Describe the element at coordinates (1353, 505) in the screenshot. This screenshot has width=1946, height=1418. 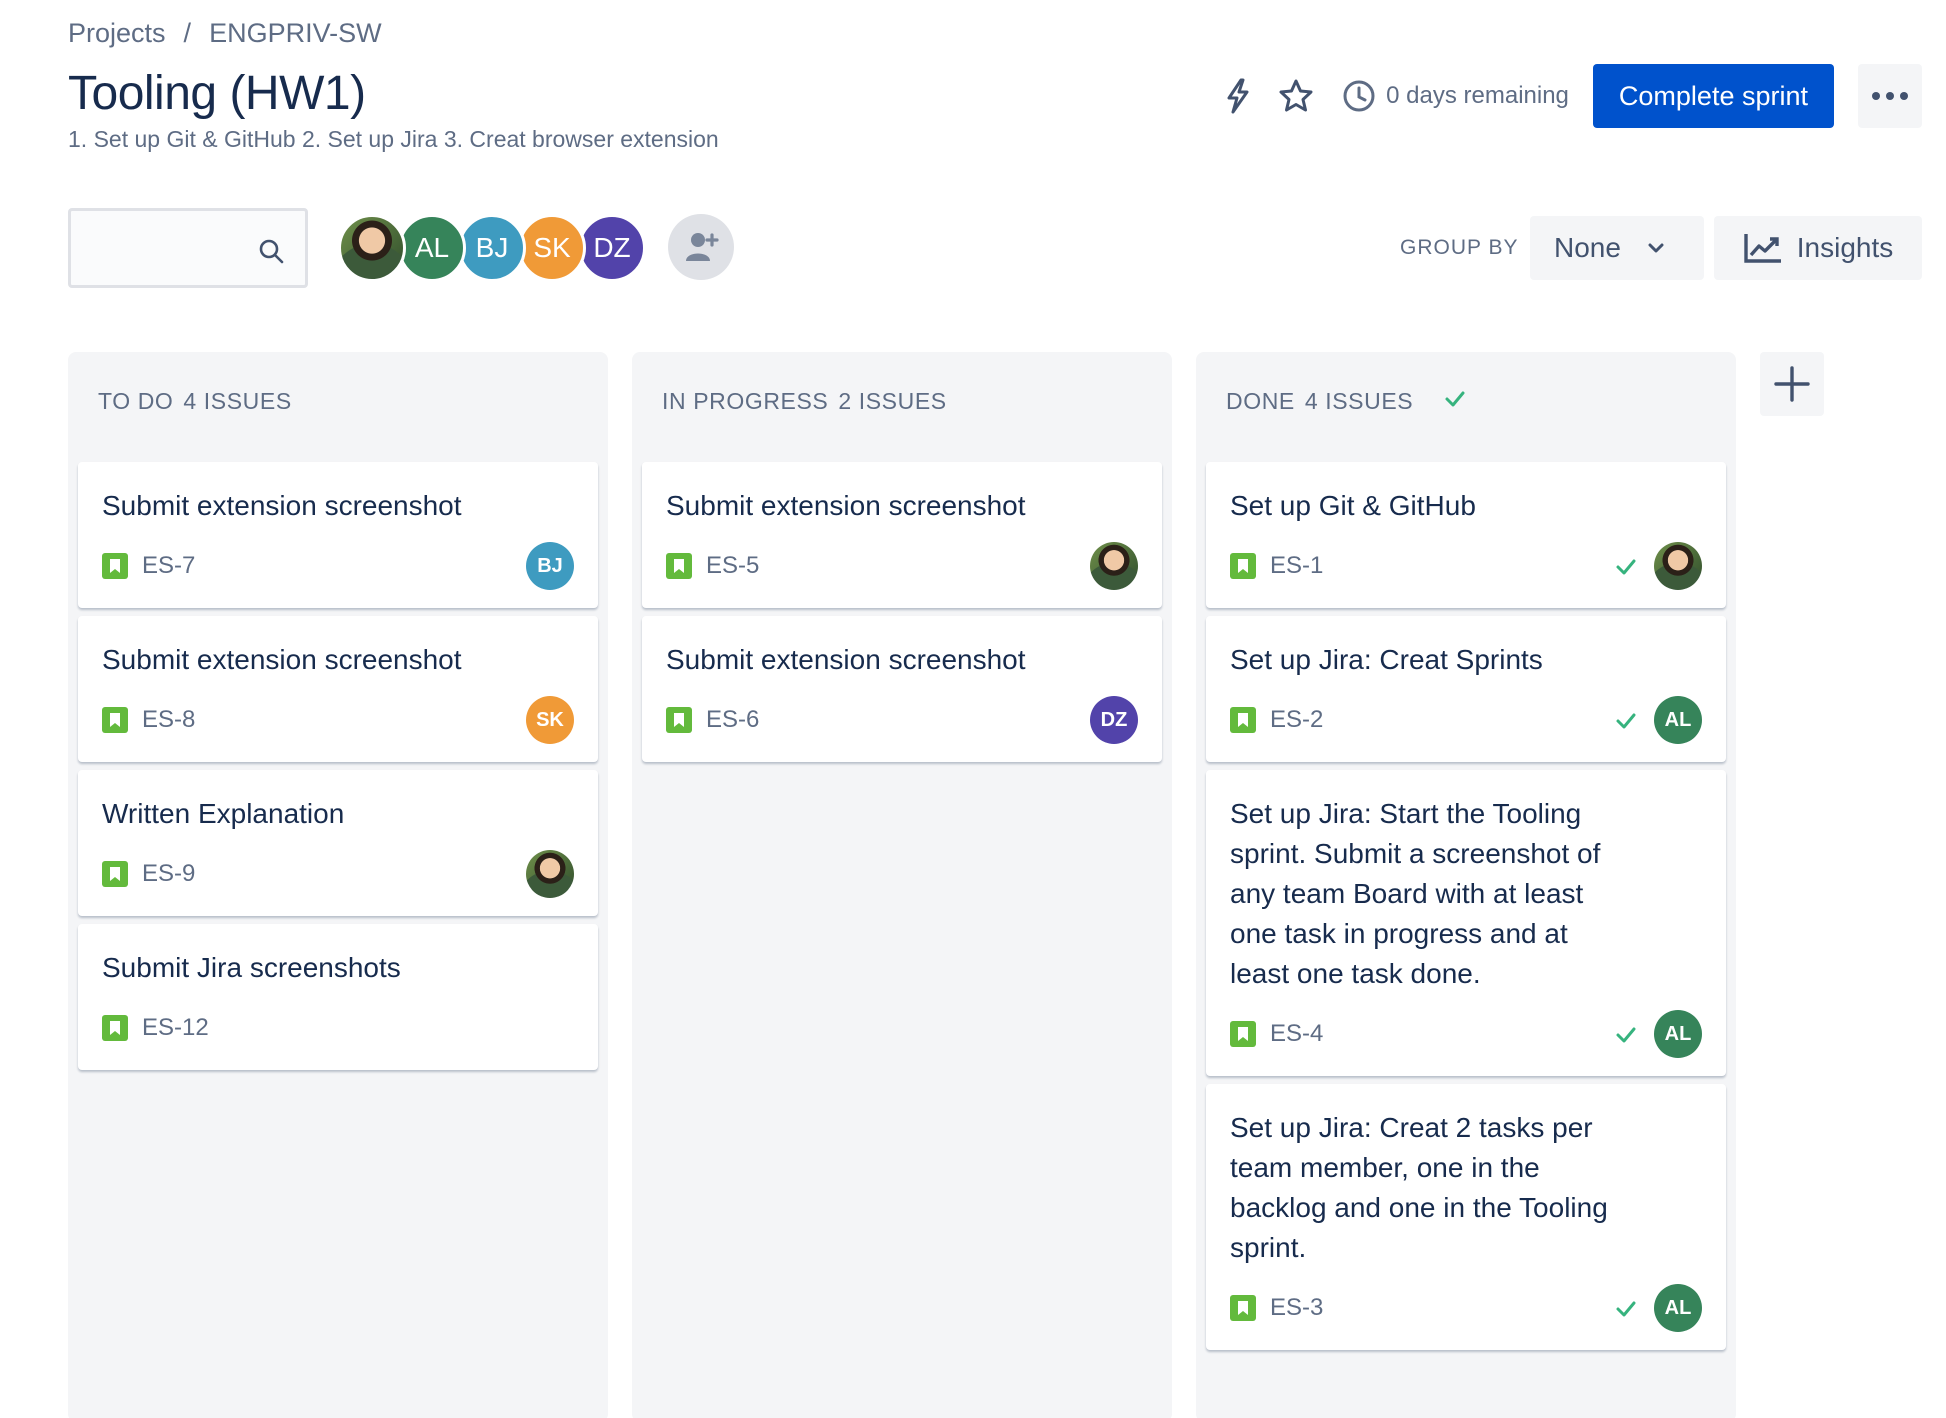
I see `issue-title: Set up Git & GitHub` at that location.